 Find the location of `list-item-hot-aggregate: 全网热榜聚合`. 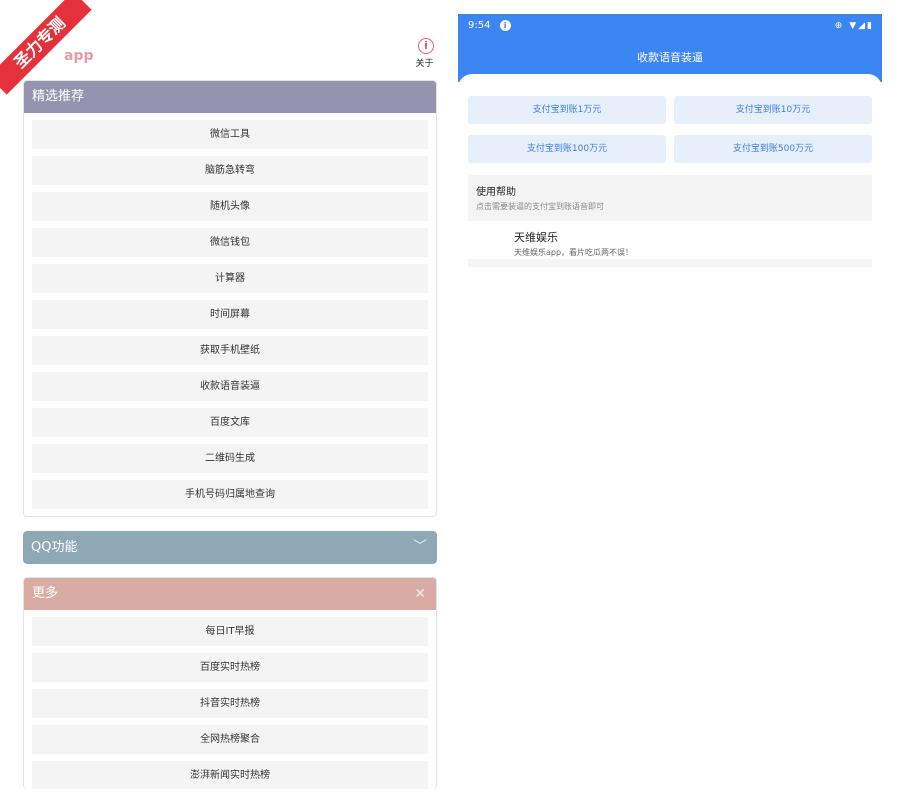

list-item-hot-aggregate: 全网热榜聚合 is located at coordinates (230, 739).